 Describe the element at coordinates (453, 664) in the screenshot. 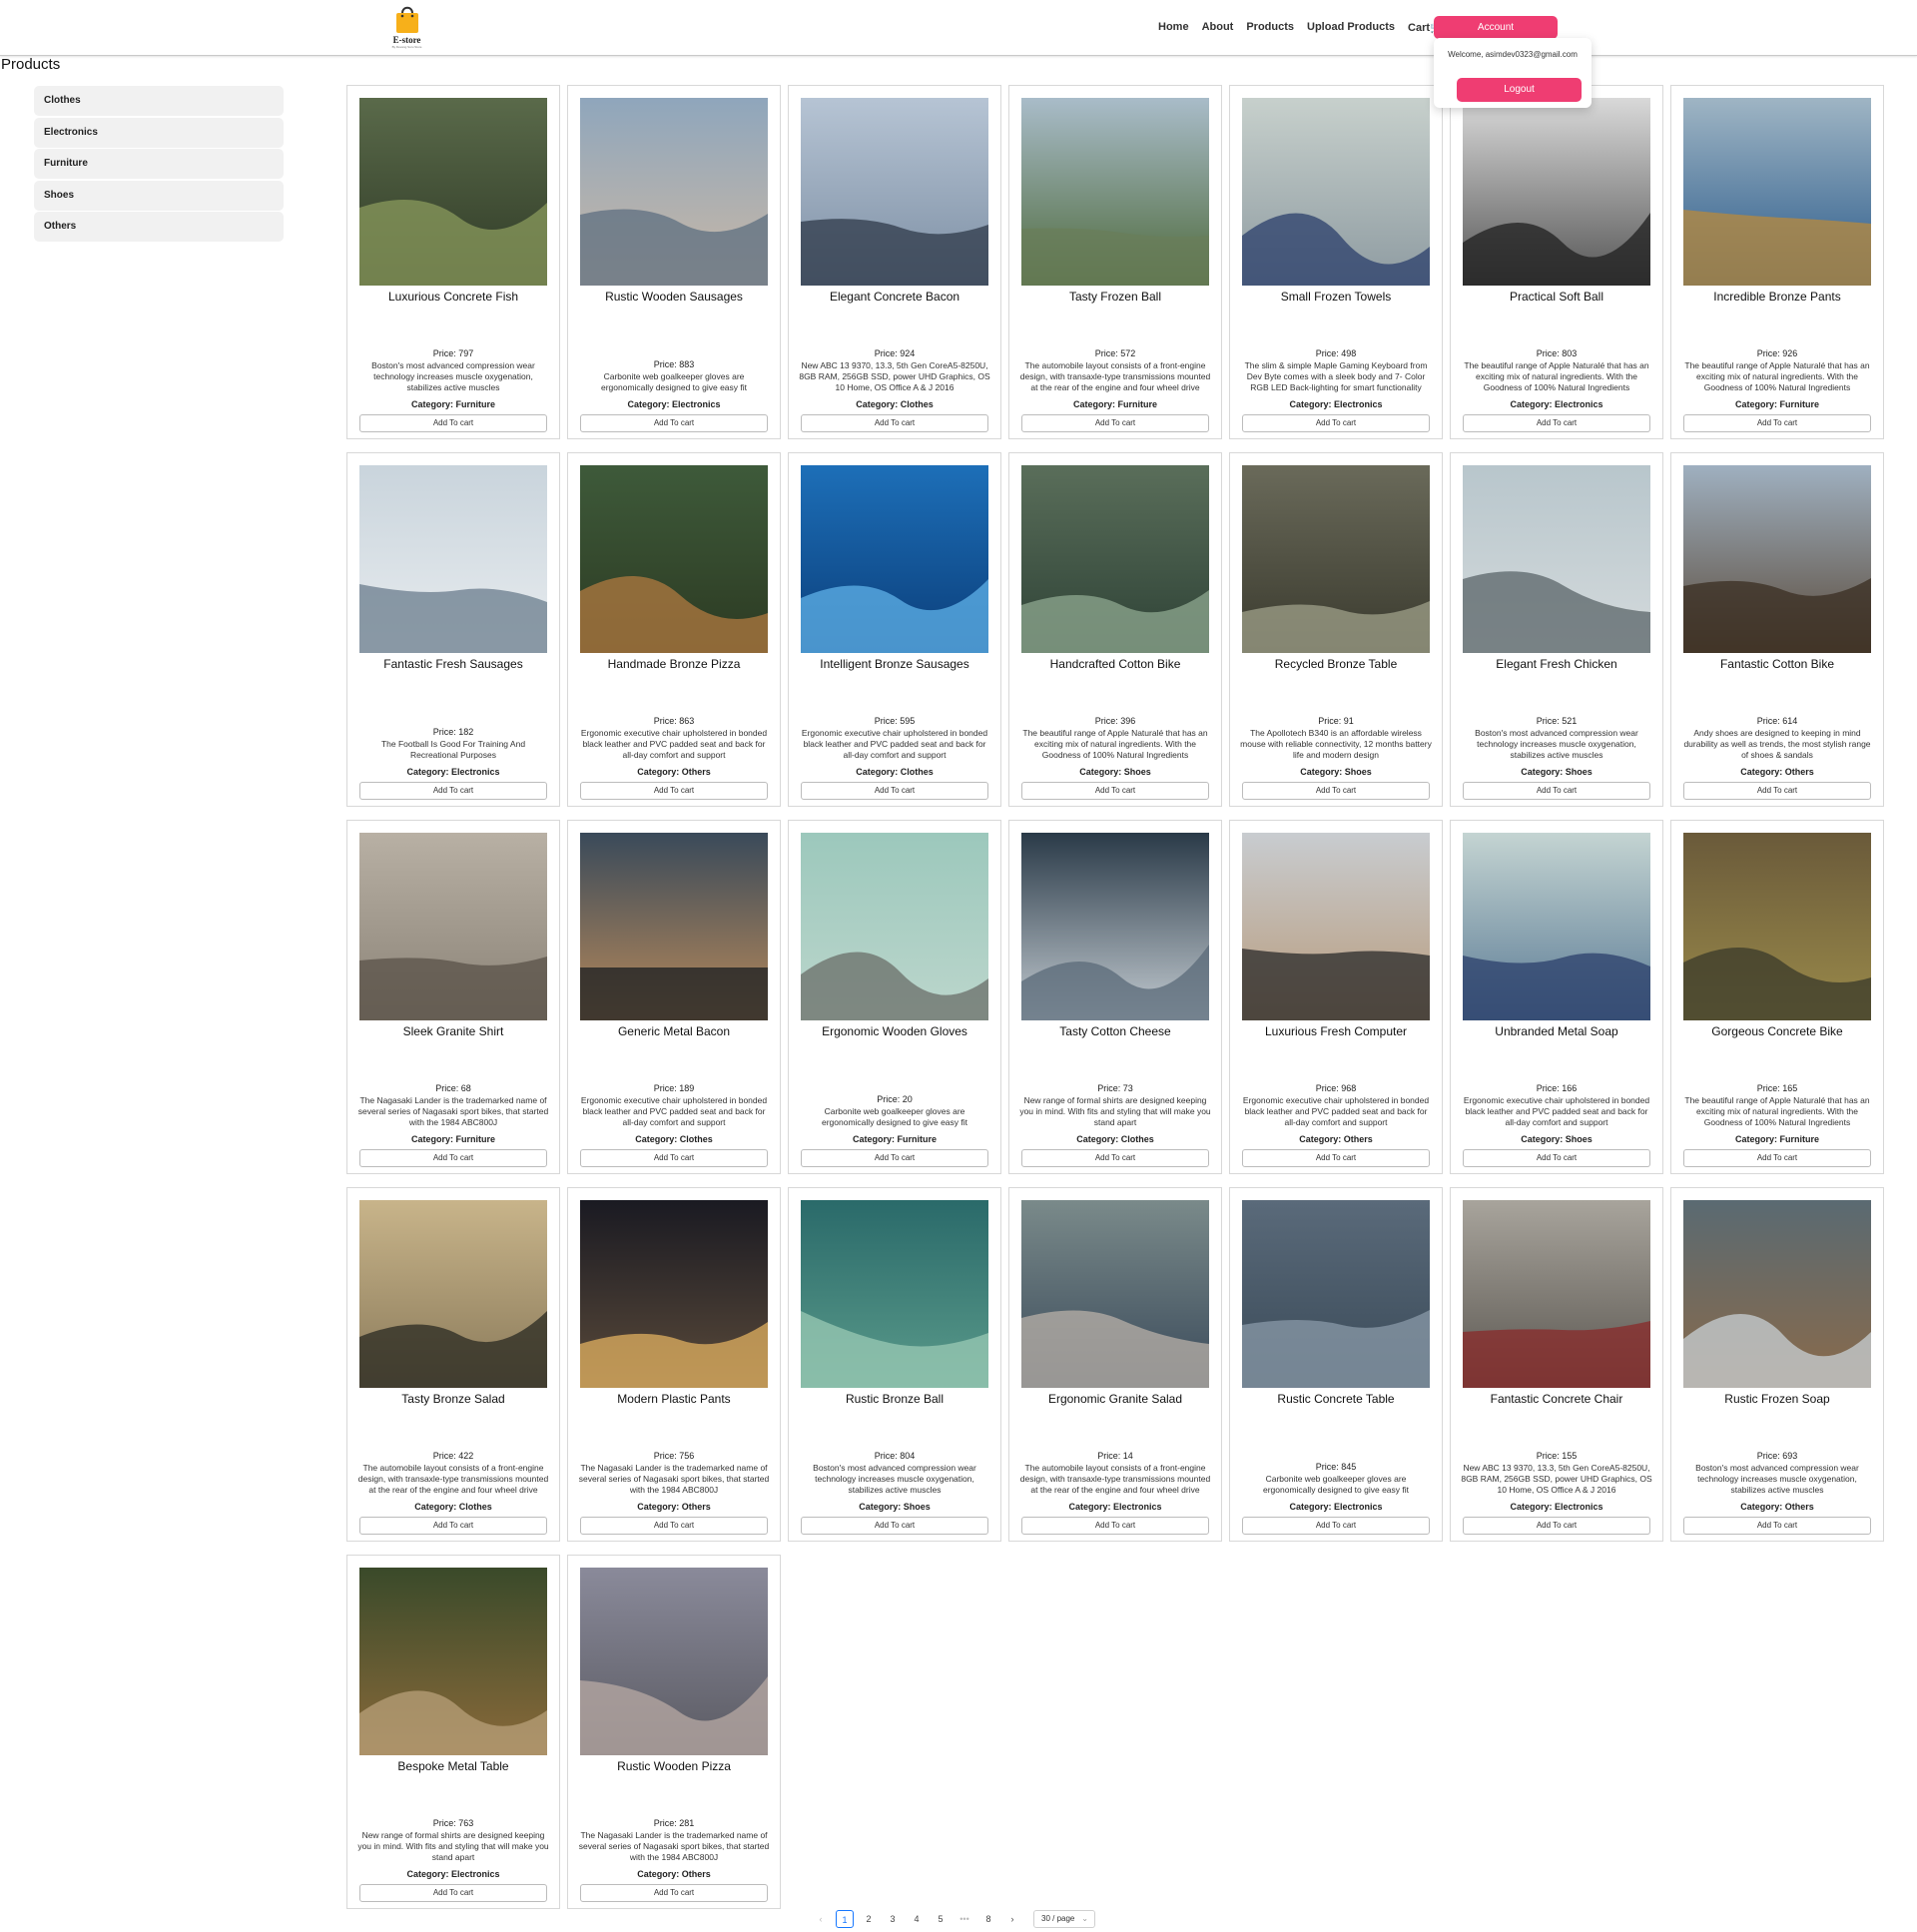

I see `product-name: Fantastic Fresh Sausages` at that location.